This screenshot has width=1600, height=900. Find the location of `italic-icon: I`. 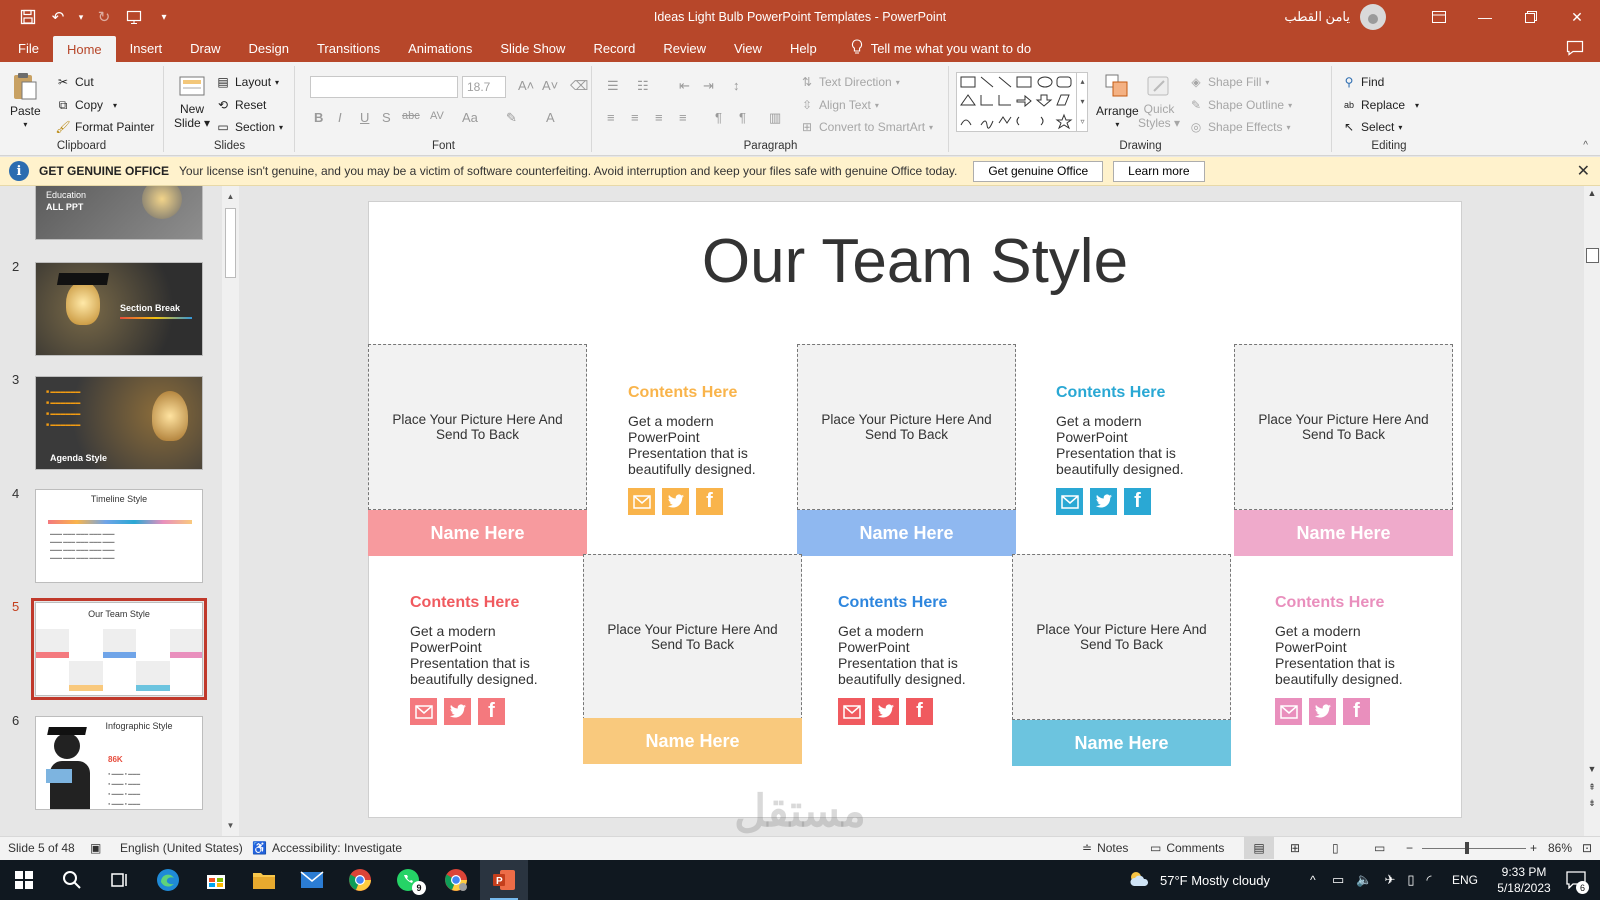

italic-icon: I is located at coordinates (340, 117).